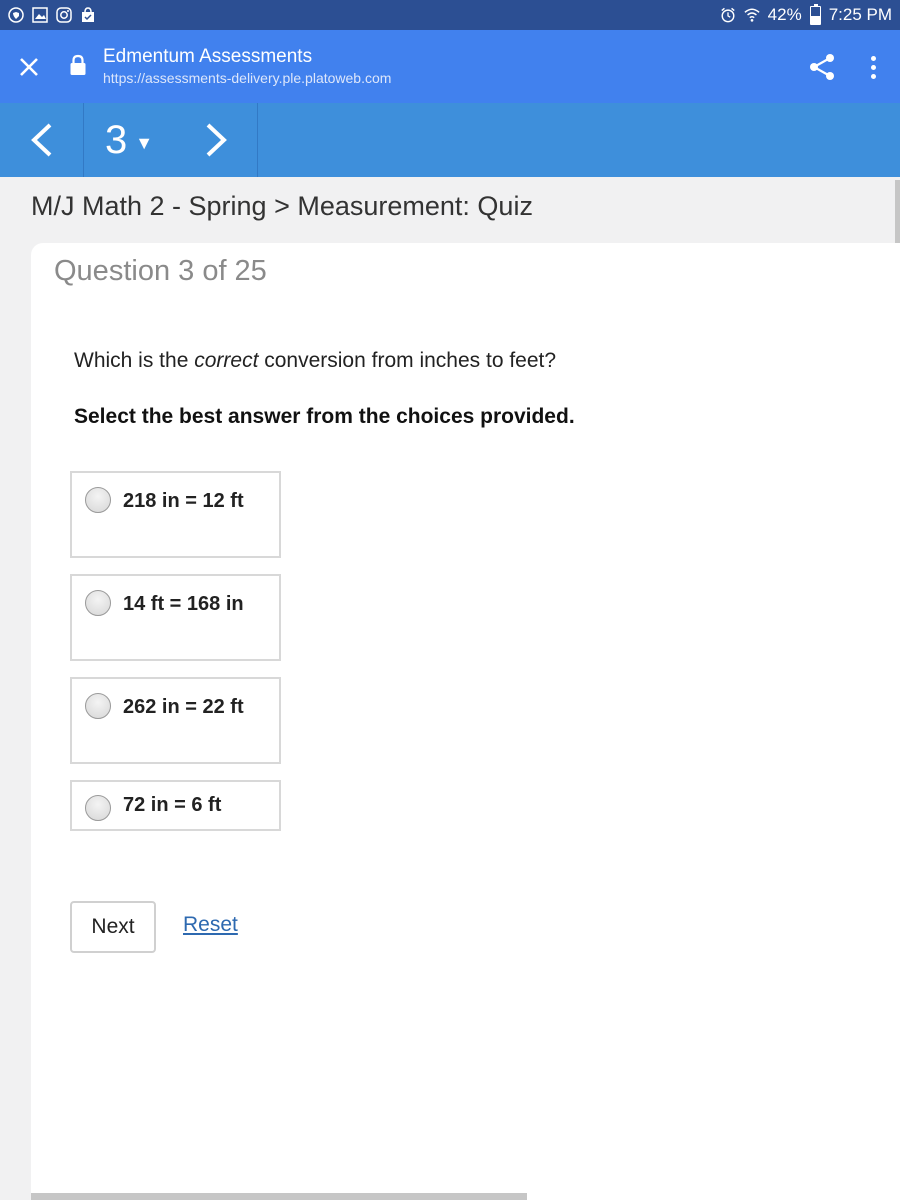 Image resolution: width=900 pixels, height=1200 pixels. Describe the element at coordinates (172, 805) in the screenshot. I see `choice-label: 72 in = 6 ft` at that location.